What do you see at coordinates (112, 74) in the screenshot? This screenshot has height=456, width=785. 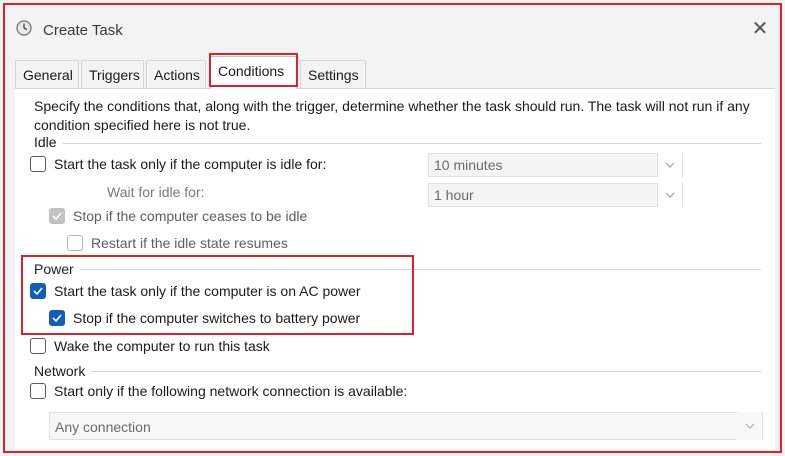 I see `tab-triggers: Triggers` at bounding box center [112, 74].